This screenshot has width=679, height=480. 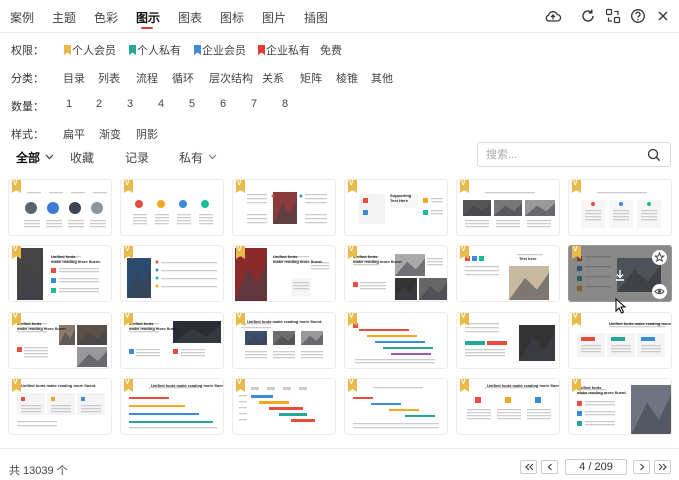 I want to click on quantity-option: 4, so click(x=161, y=104).